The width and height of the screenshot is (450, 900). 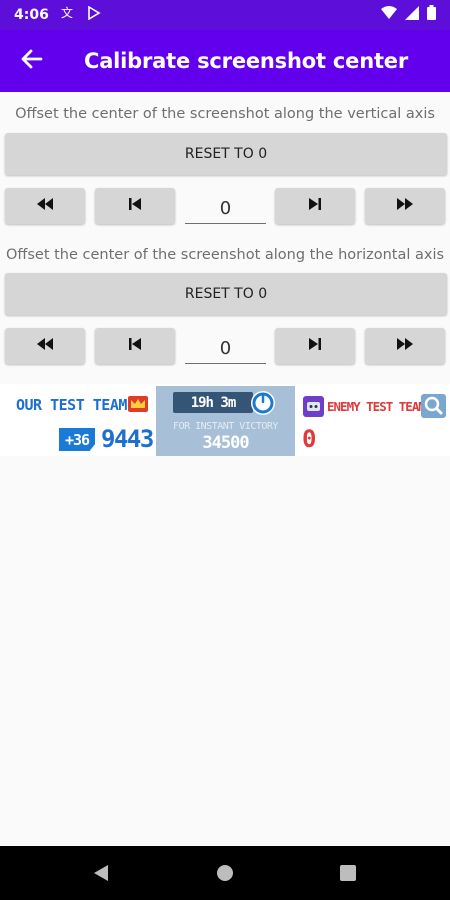 What do you see at coordinates (225, 443) in the screenshot?
I see `victory-value: 34500` at bounding box center [225, 443].